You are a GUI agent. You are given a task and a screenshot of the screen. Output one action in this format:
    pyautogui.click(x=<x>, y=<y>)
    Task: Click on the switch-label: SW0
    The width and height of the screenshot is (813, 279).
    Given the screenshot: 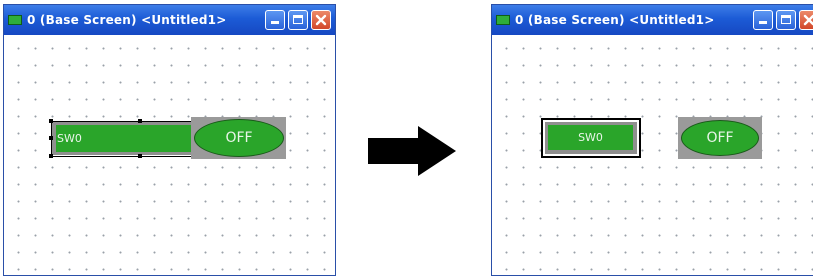 What is the action you would take?
    pyautogui.click(x=590, y=137)
    